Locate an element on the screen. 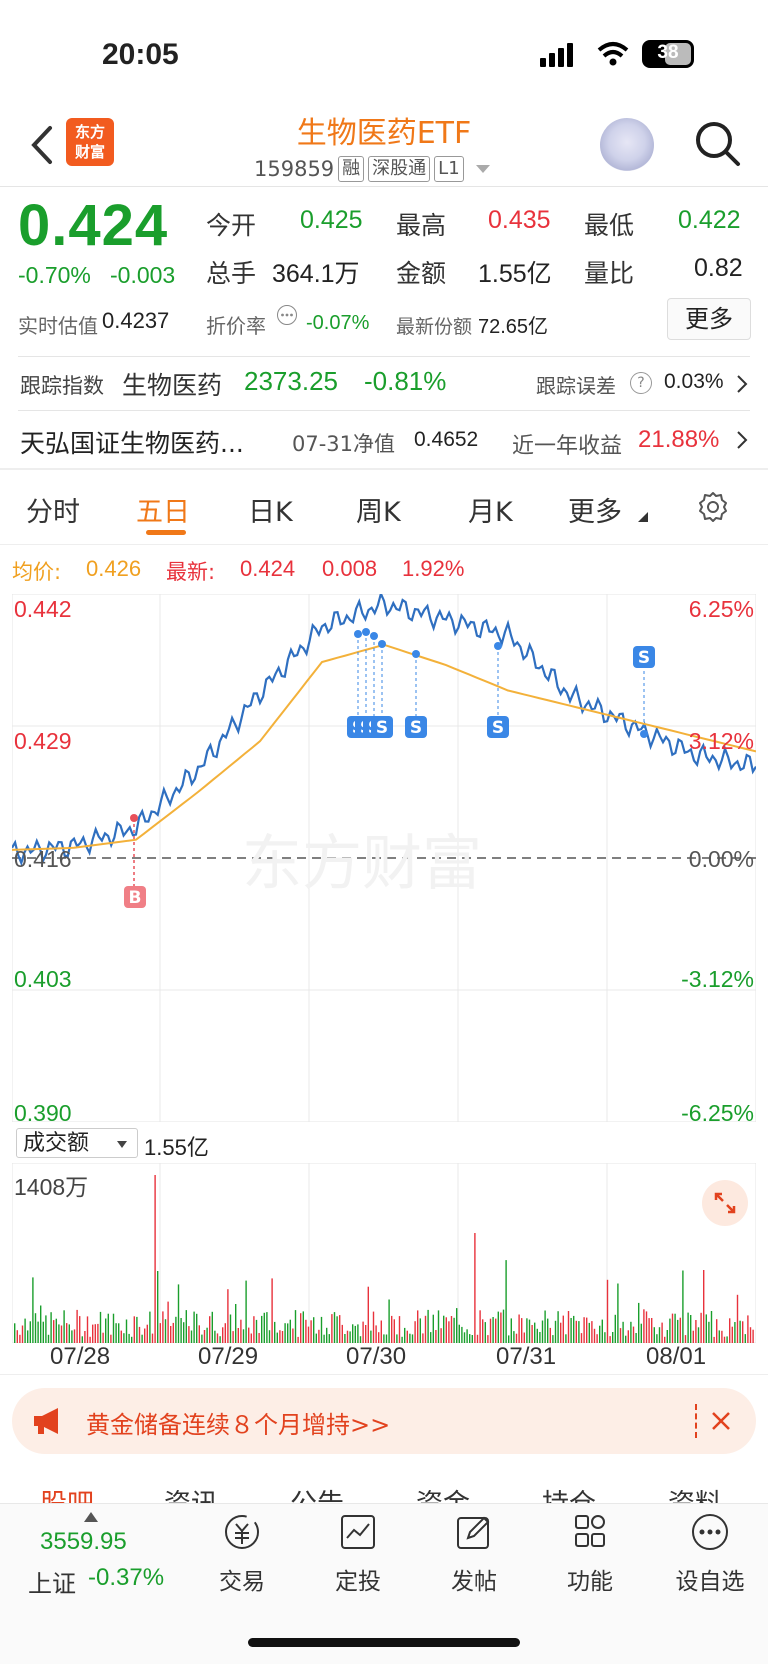 The image size is (768, 1664). security-code-row: 159859 融 深股通 L1 is located at coordinates (372, 169).